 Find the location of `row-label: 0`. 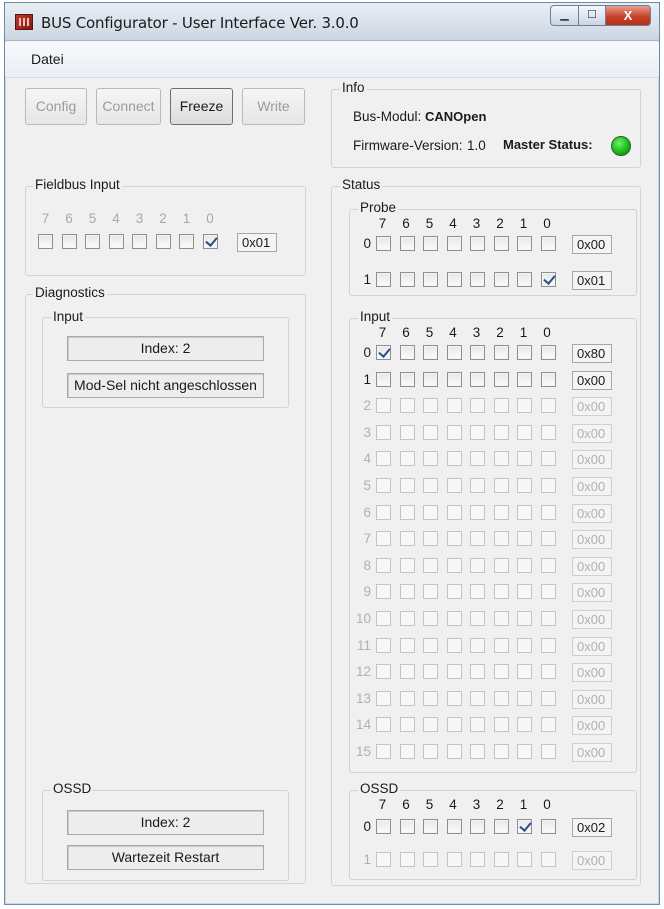

row-label: 0 is located at coordinates (367, 352).